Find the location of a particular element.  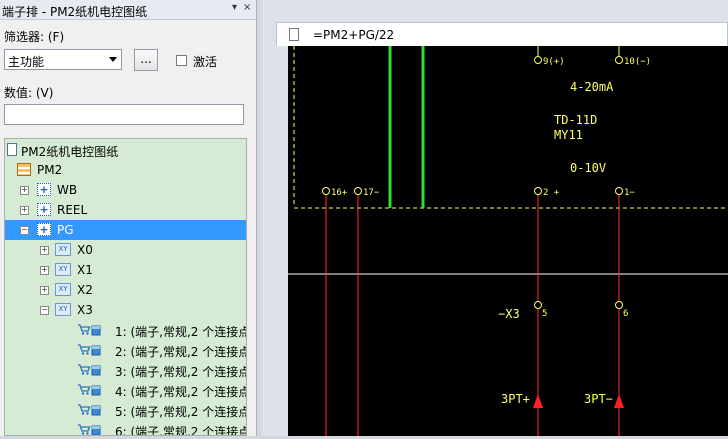

pin-2-label: 2 + is located at coordinates (551, 193).